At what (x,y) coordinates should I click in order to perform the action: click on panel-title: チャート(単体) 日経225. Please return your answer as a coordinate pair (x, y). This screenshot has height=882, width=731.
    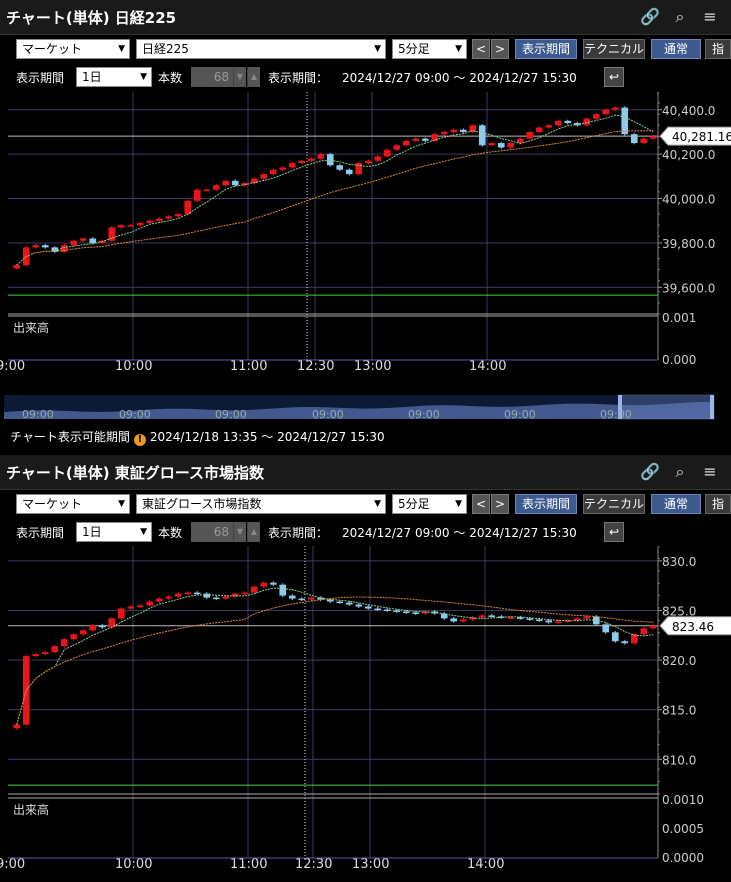
    Looking at the image, I should click on (91, 18).